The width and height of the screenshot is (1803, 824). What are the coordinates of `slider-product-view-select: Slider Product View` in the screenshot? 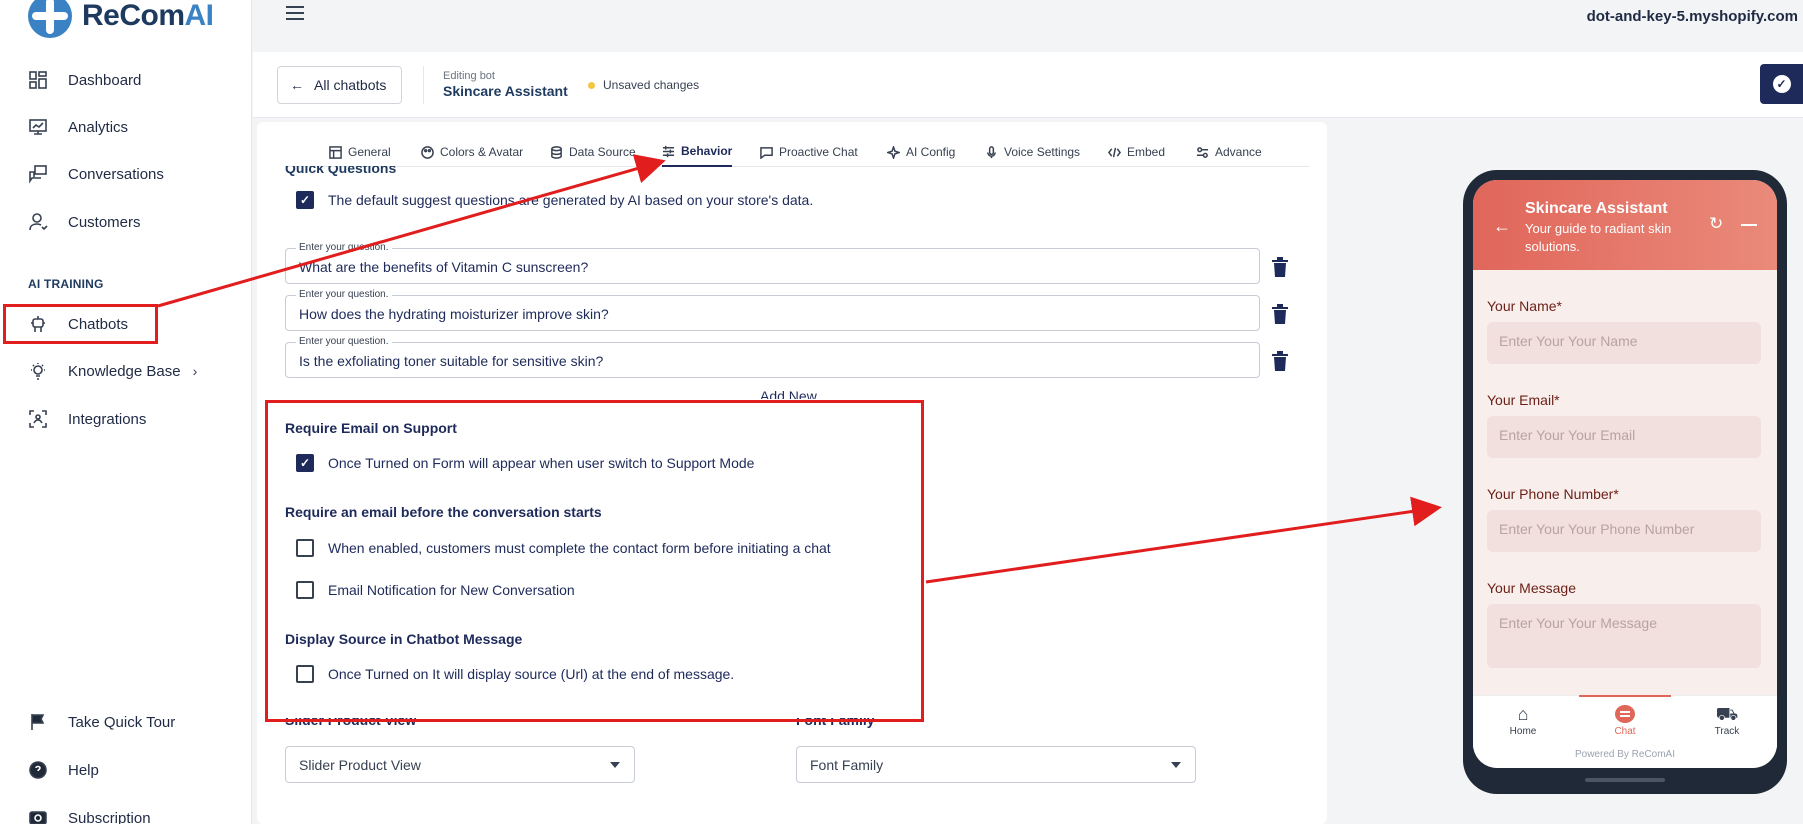 It's located at (460, 764).